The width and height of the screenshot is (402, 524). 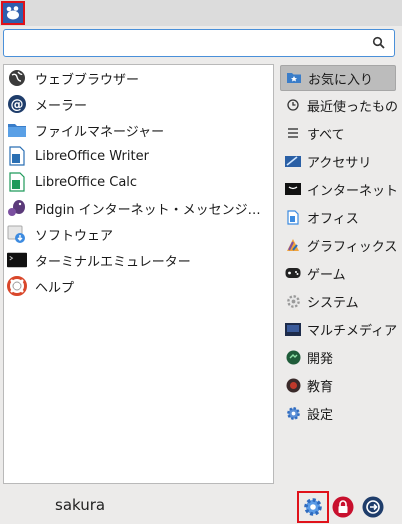 I want to click on terminal-icon, so click(x=17, y=260).